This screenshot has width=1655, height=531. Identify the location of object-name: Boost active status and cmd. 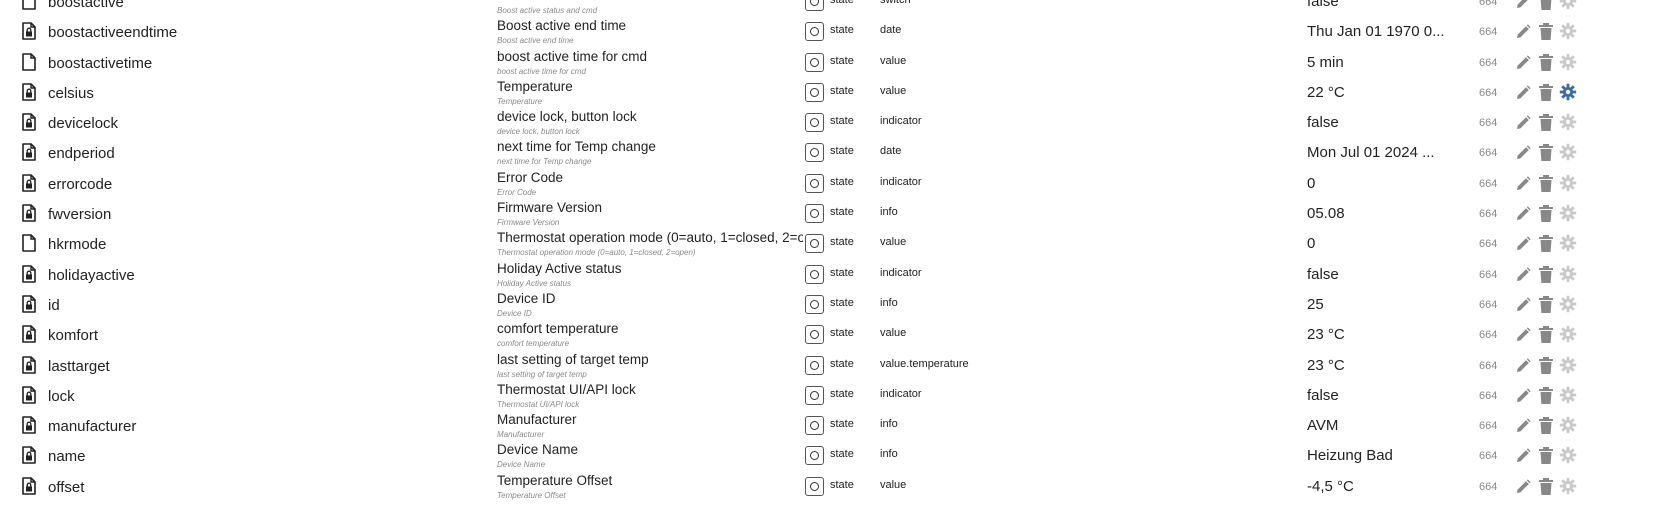
(581, 1).